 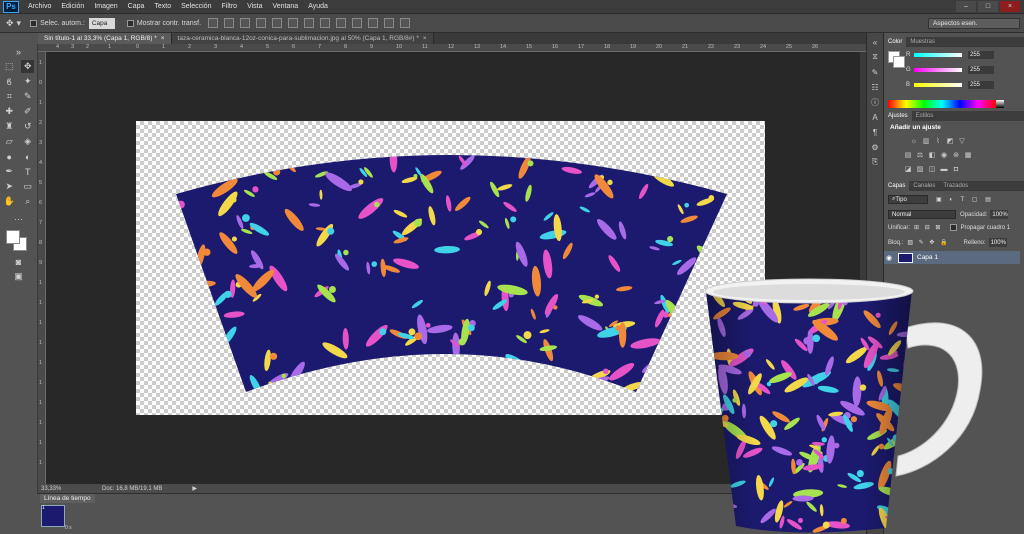 What do you see at coordinates (895, 42) in the screenshot?
I see `tab-color: Color` at bounding box center [895, 42].